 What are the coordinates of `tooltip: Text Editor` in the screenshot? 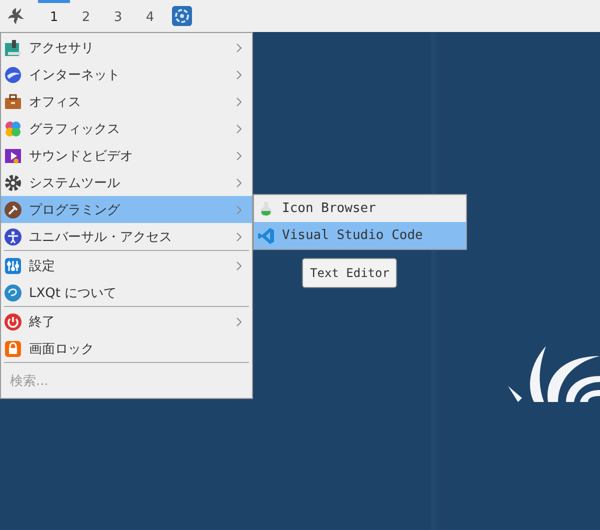 It's located at (350, 273).